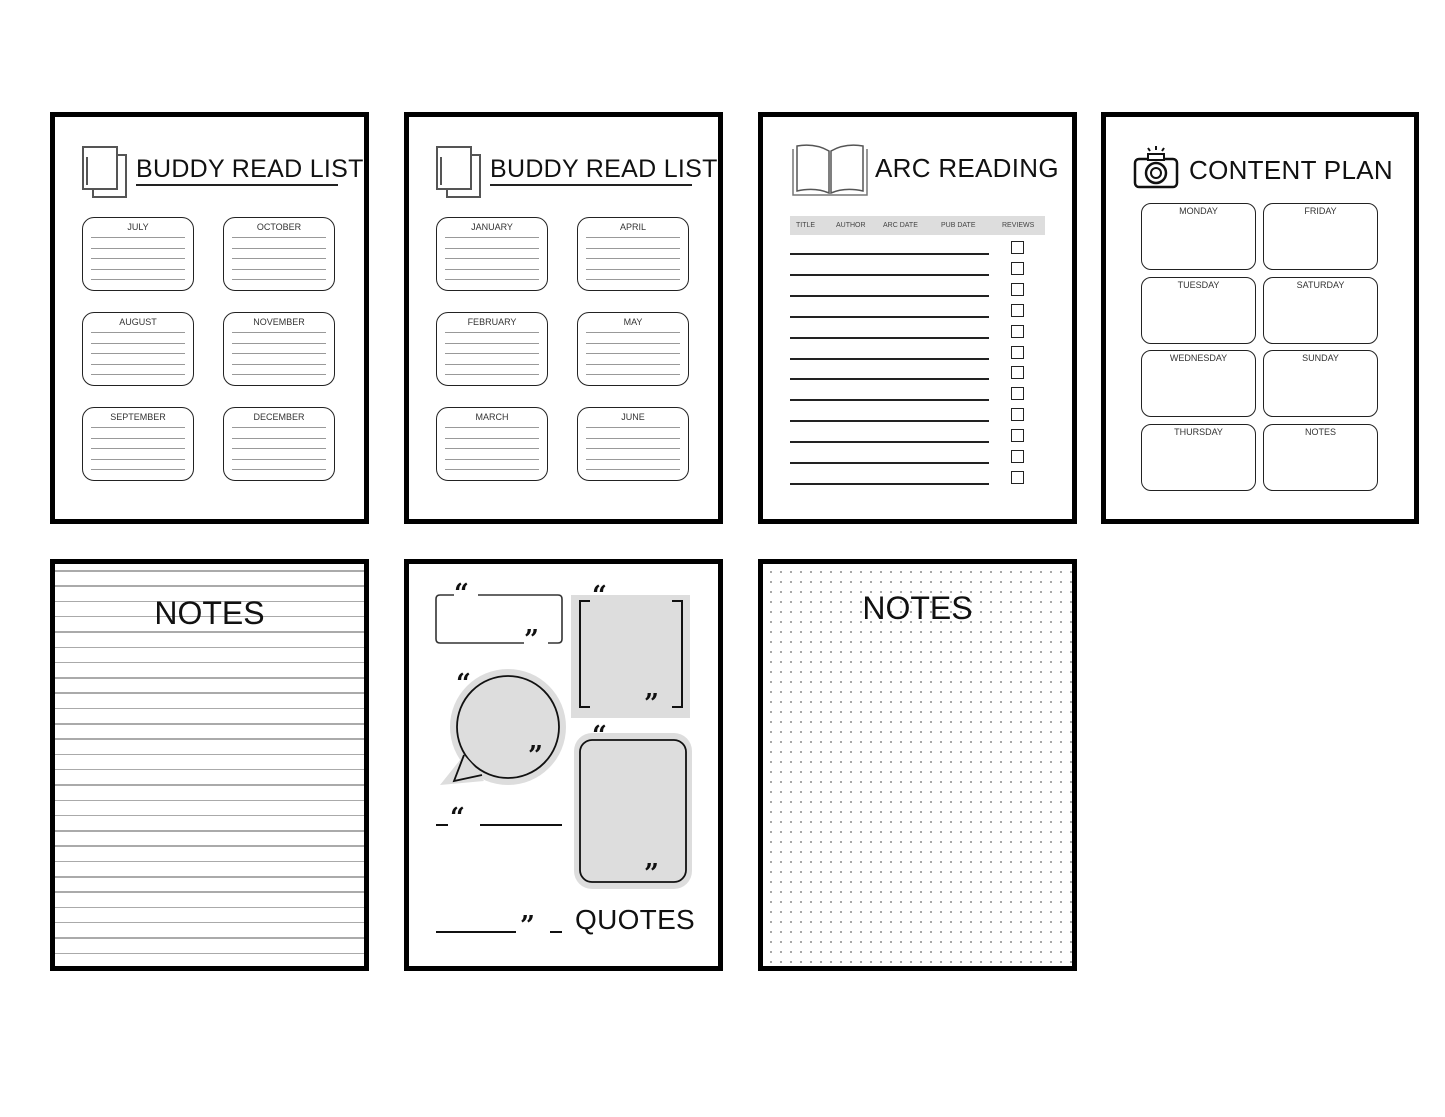  Describe the element at coordinates (279, 227) in the screenshot. I see `month-label: OCTOBER` at that location.